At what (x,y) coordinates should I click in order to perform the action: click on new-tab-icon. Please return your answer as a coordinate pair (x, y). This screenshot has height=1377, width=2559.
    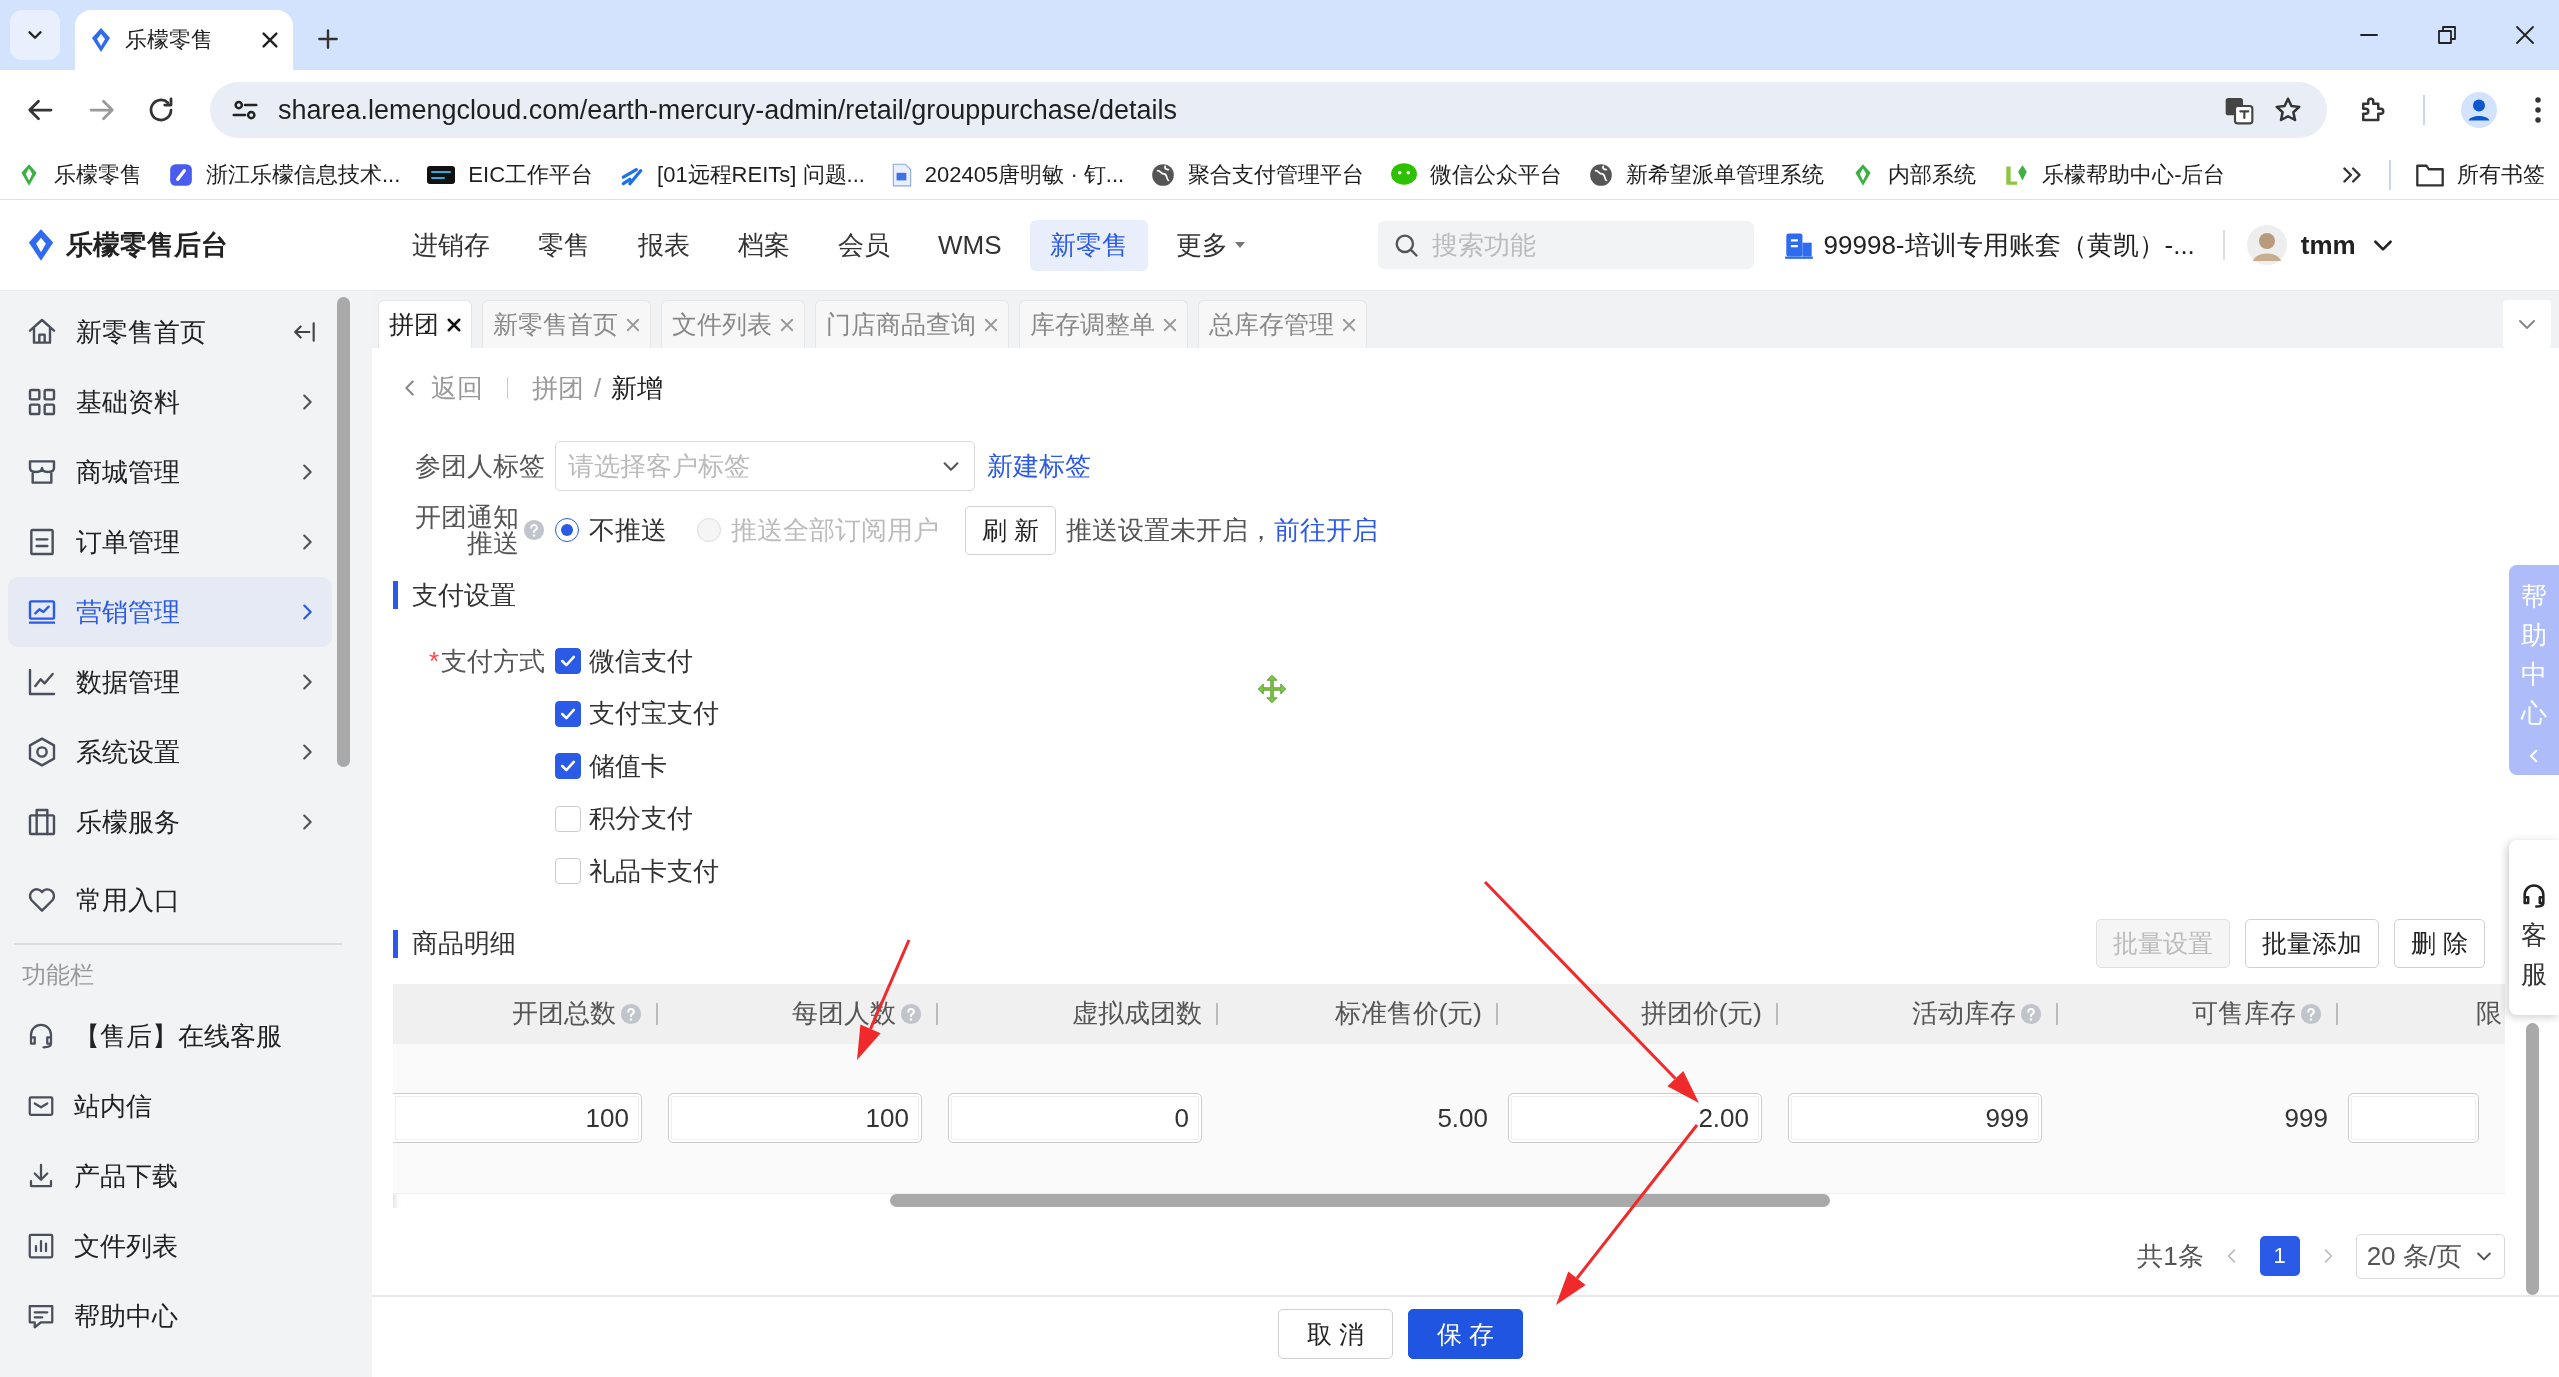
    Looking at the image, I should click on (328, 39).